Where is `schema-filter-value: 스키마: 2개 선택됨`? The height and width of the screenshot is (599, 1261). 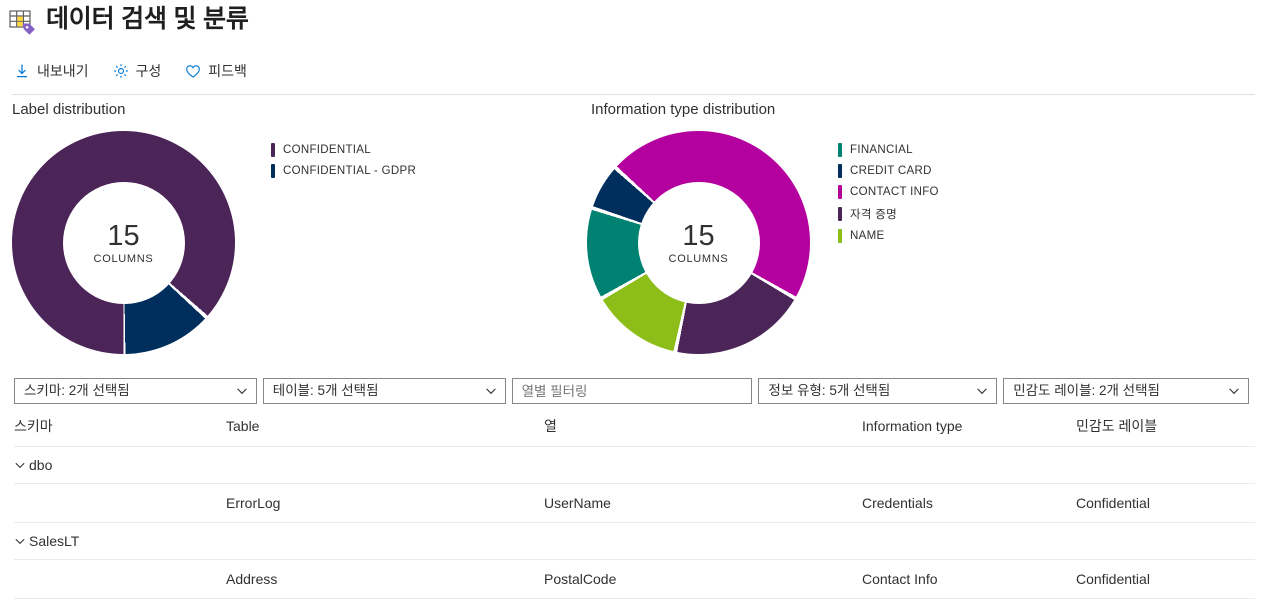 schema-filter-value: 스키마: 2개 선택됨 is located at coordinates (77, 390).